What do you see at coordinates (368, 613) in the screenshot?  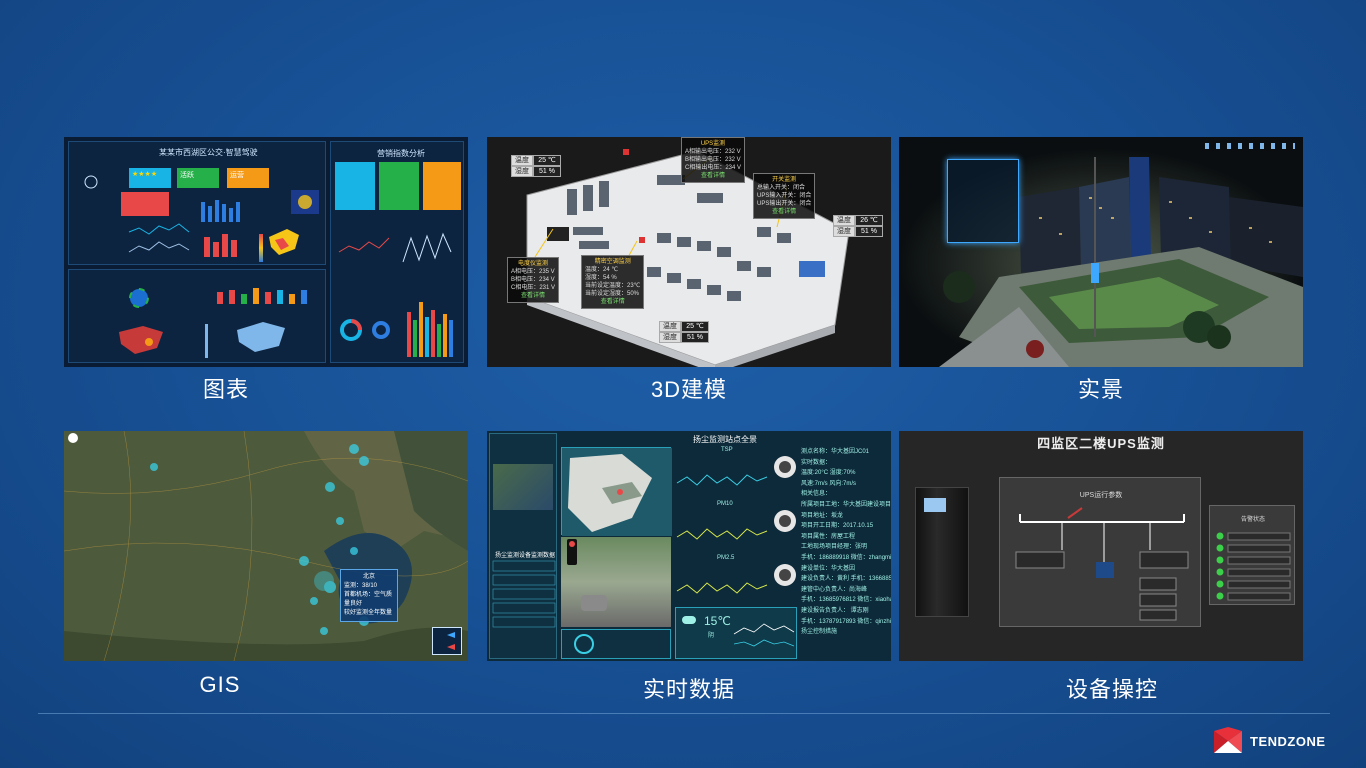 I see `gis-popup-row: 较好监测全年数量` at bounding box center [368, 613].